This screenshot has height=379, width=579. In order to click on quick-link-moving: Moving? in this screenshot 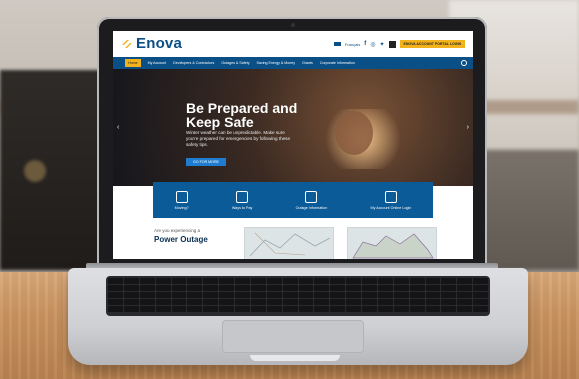, I will do `click(181, 200)`.